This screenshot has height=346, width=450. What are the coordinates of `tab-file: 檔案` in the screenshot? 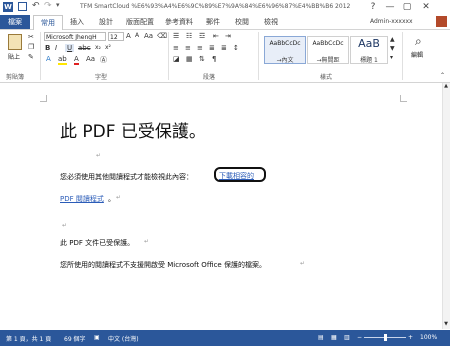 It's located at (15, 22).